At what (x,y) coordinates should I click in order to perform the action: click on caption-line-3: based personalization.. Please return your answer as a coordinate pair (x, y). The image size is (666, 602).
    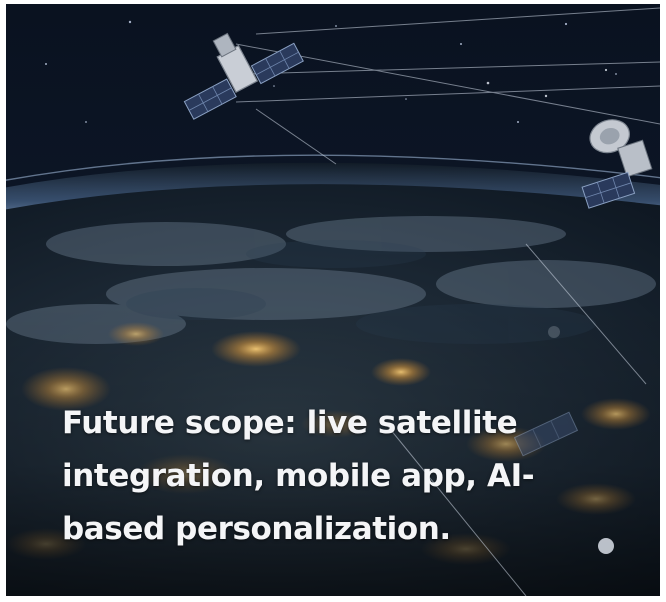
    Looking at the image, I should click on (256, 529).